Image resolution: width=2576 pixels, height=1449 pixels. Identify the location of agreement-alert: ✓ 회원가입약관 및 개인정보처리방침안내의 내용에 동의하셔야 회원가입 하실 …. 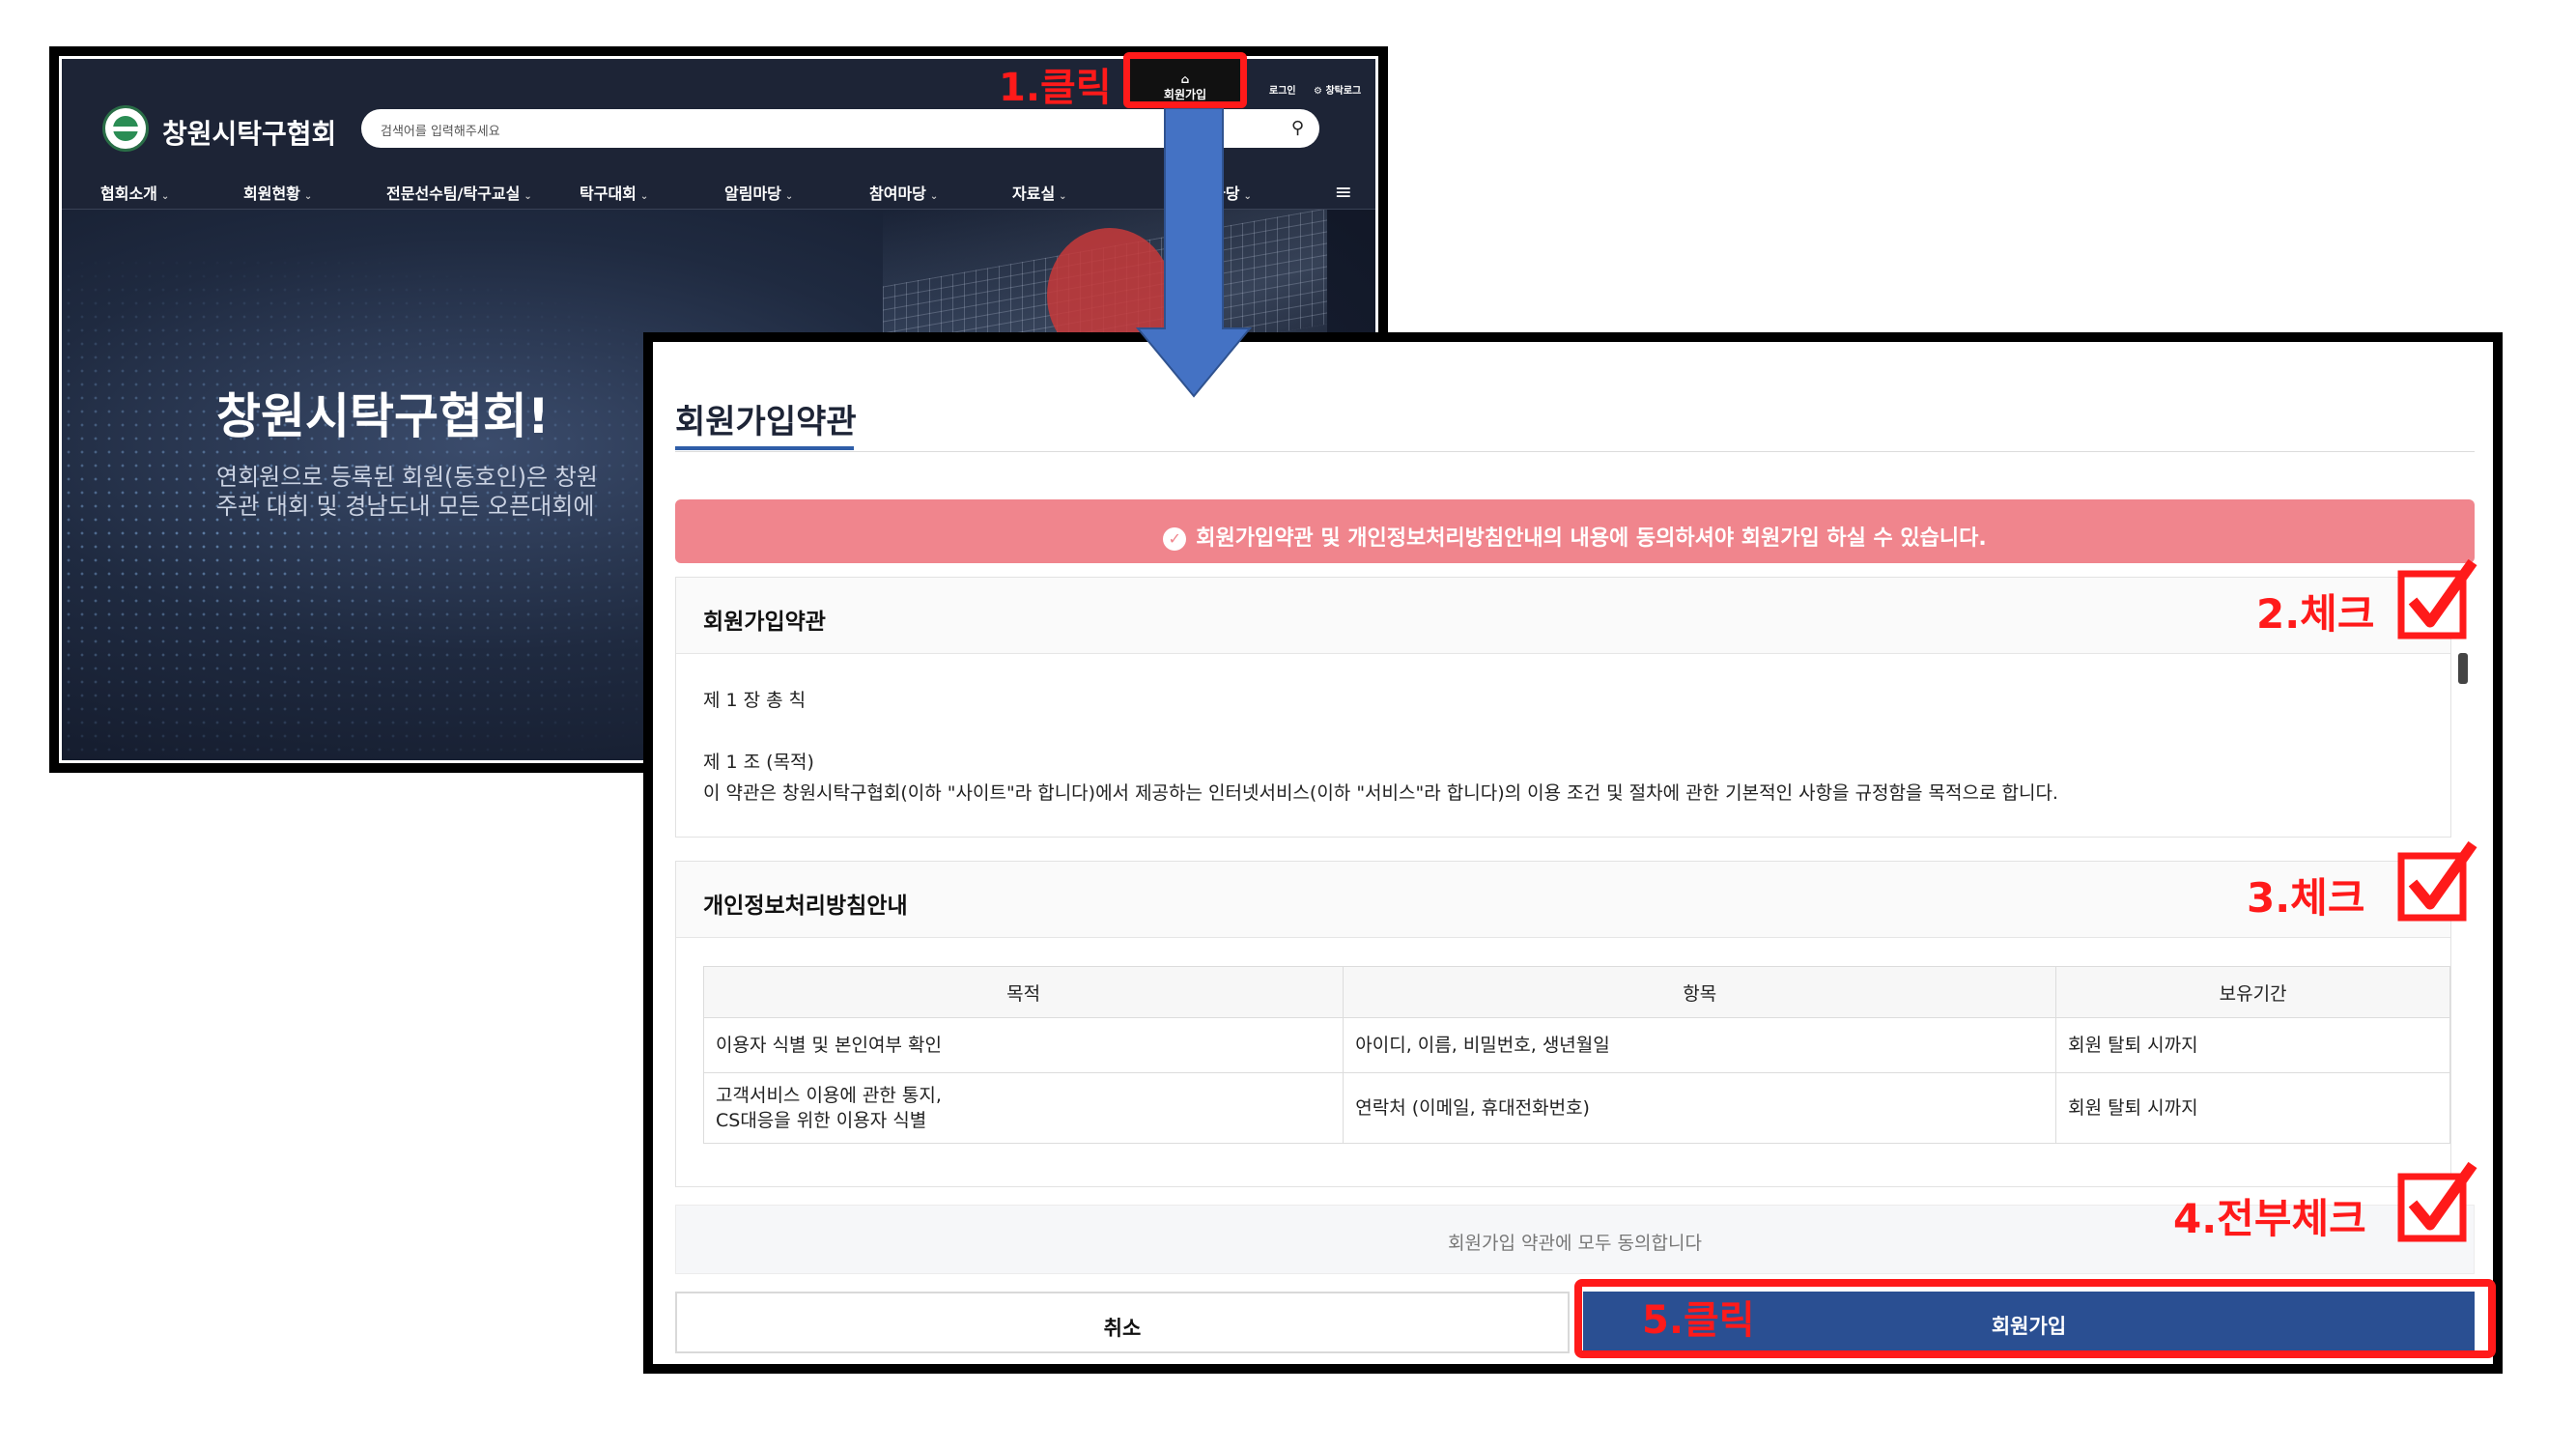
(1575, 531).